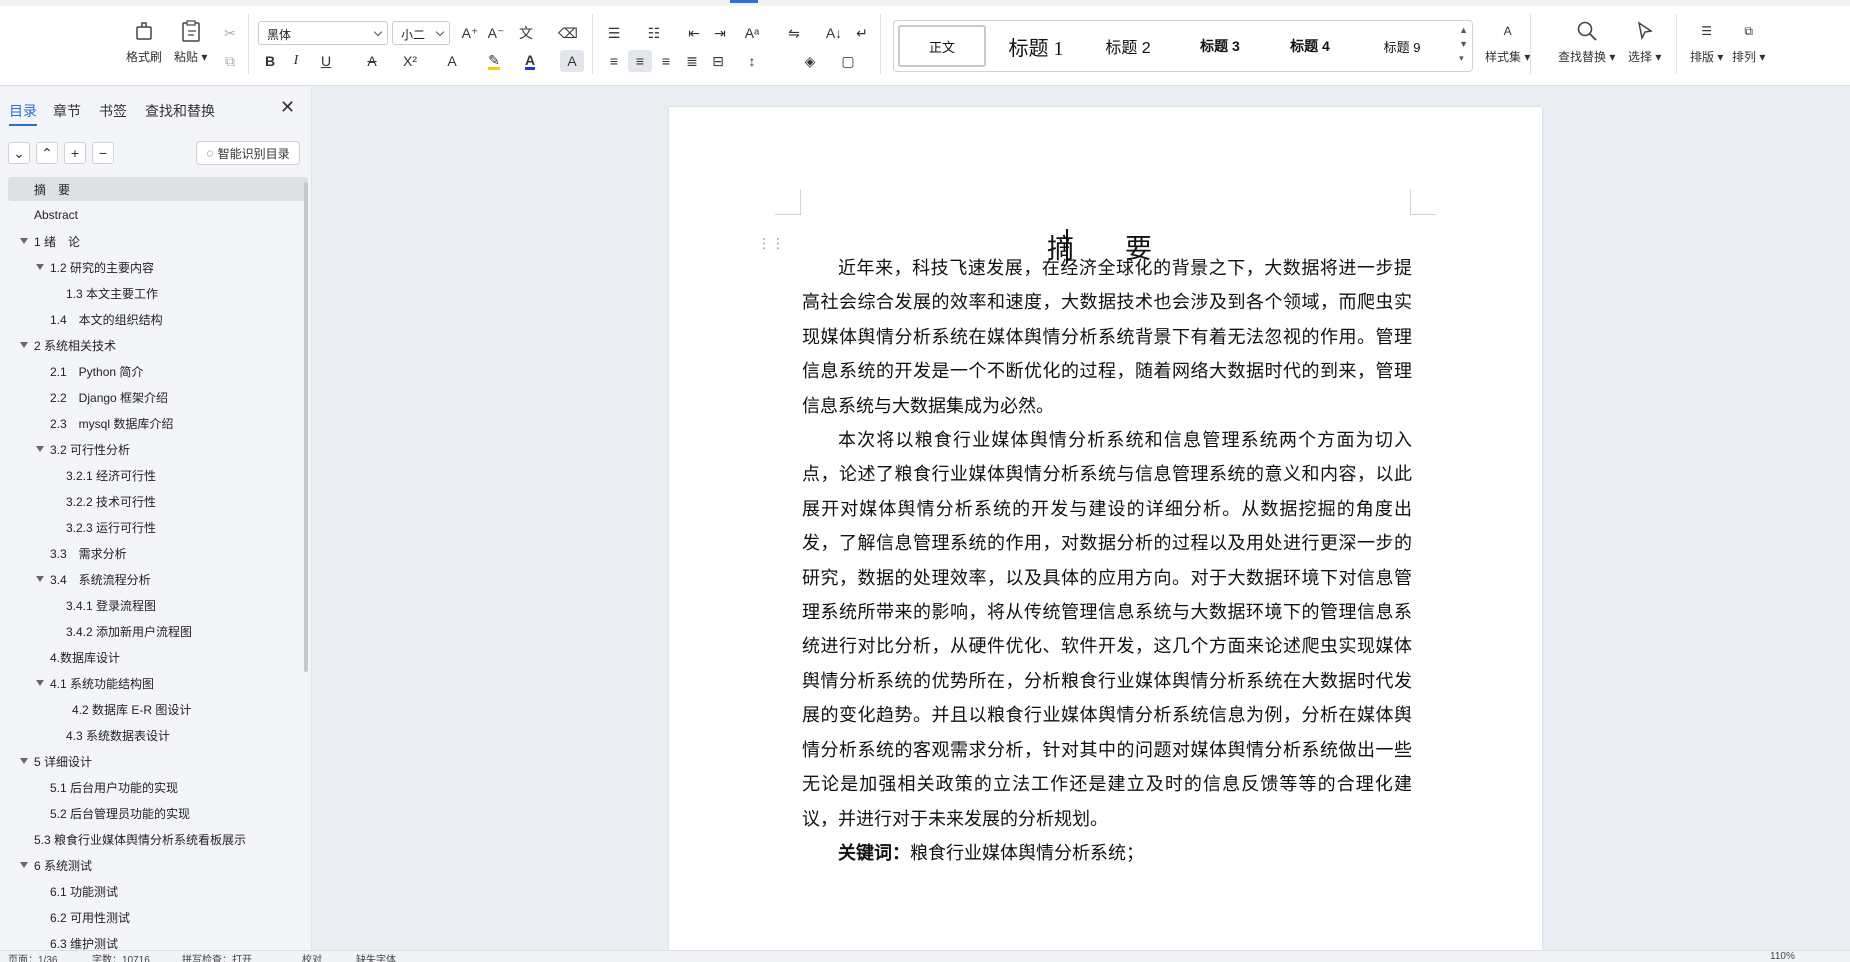 This screenshot has width=1850, height=962. Describe the element at coordinates (452, 61) in the screenshot. I see `text-effect-button: A` at that location.